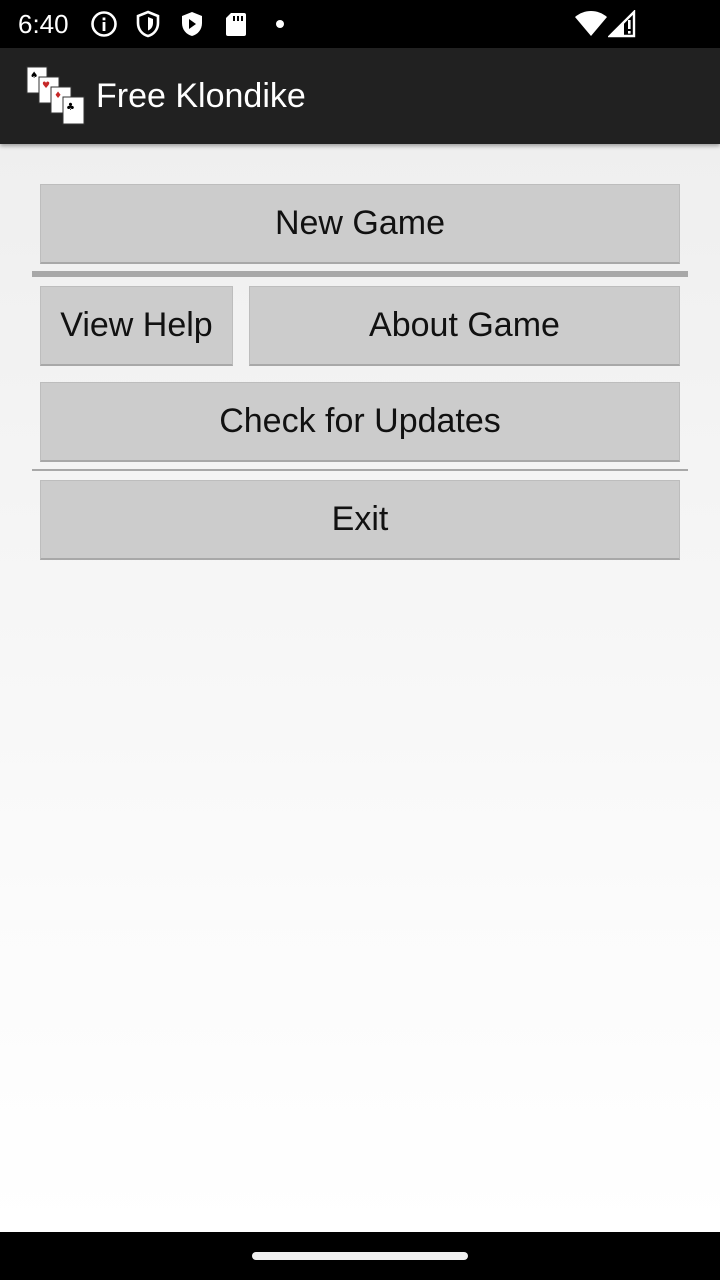 Image resolution: width=720 pixels, height=1280 pixels. I want to click on wifi-icon, so click(591, 24).